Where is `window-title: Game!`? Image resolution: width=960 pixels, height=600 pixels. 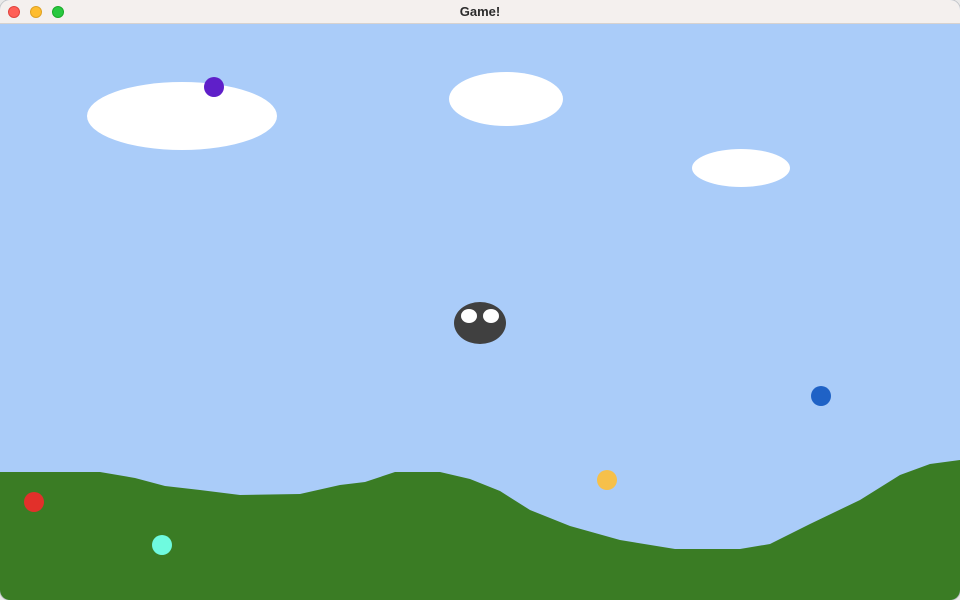
window-title: Game! is located at coordinates (480, 11).